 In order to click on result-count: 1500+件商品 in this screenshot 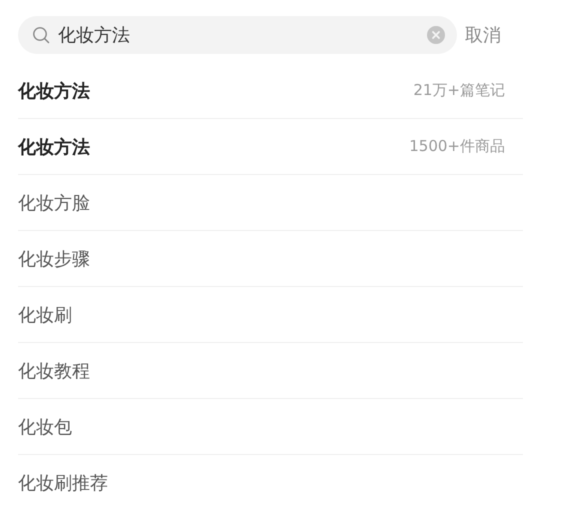, I will do `click(457, 146)`.